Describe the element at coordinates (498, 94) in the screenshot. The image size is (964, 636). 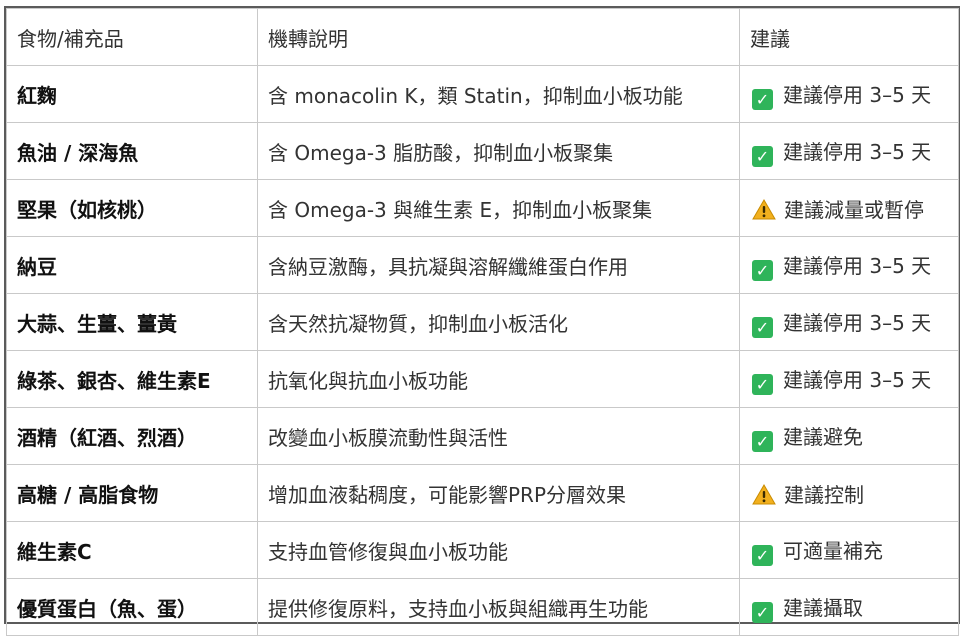
I see `mechanism-cell: 含 monacolin K，類 Statin，抑制血小板功能` at that location.